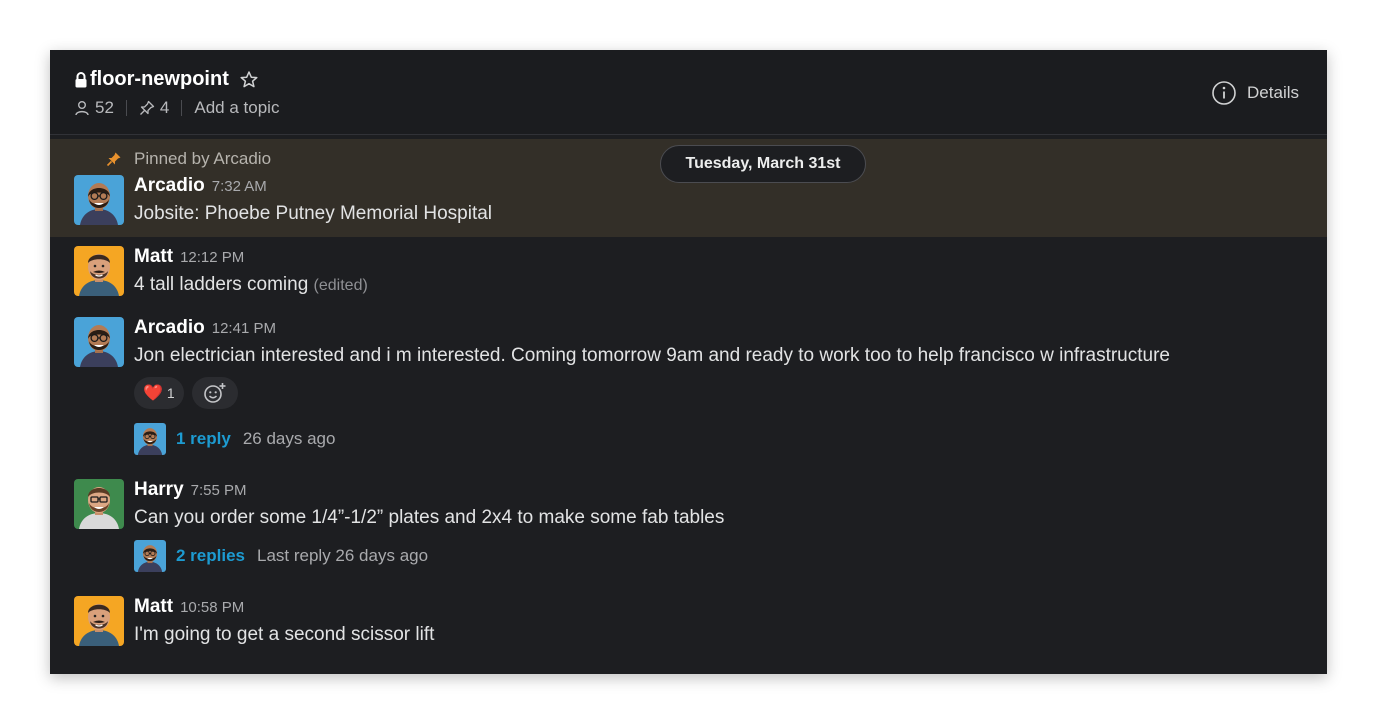 The height and width of the screenshot is (725, 1377). Describe the element at coordinates (203, 158) in the screenshot. I see `pinned-by-text: Pinned by Arcadio` at that location.